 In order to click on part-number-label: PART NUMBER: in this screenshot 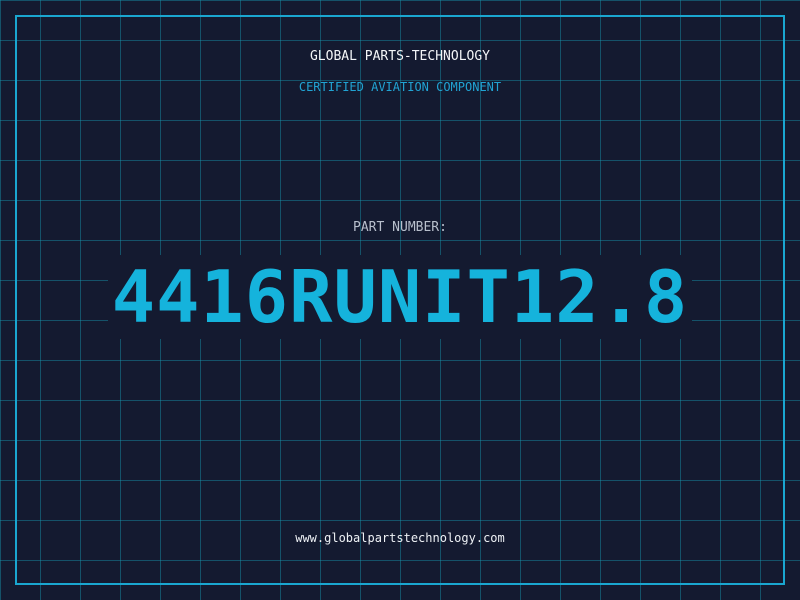, I will do `click(400, 227)`.